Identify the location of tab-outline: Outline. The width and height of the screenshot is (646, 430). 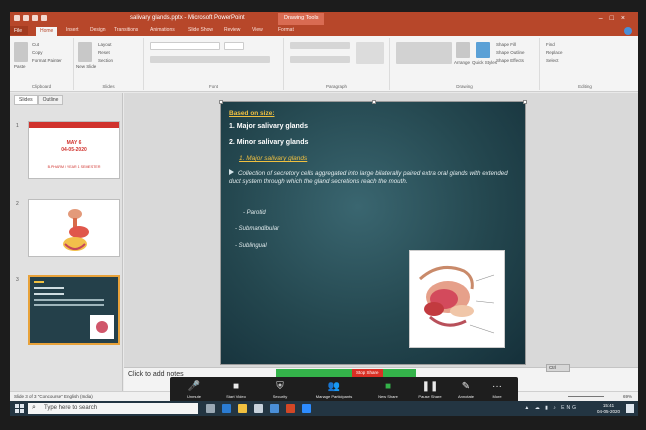
(50, 100).